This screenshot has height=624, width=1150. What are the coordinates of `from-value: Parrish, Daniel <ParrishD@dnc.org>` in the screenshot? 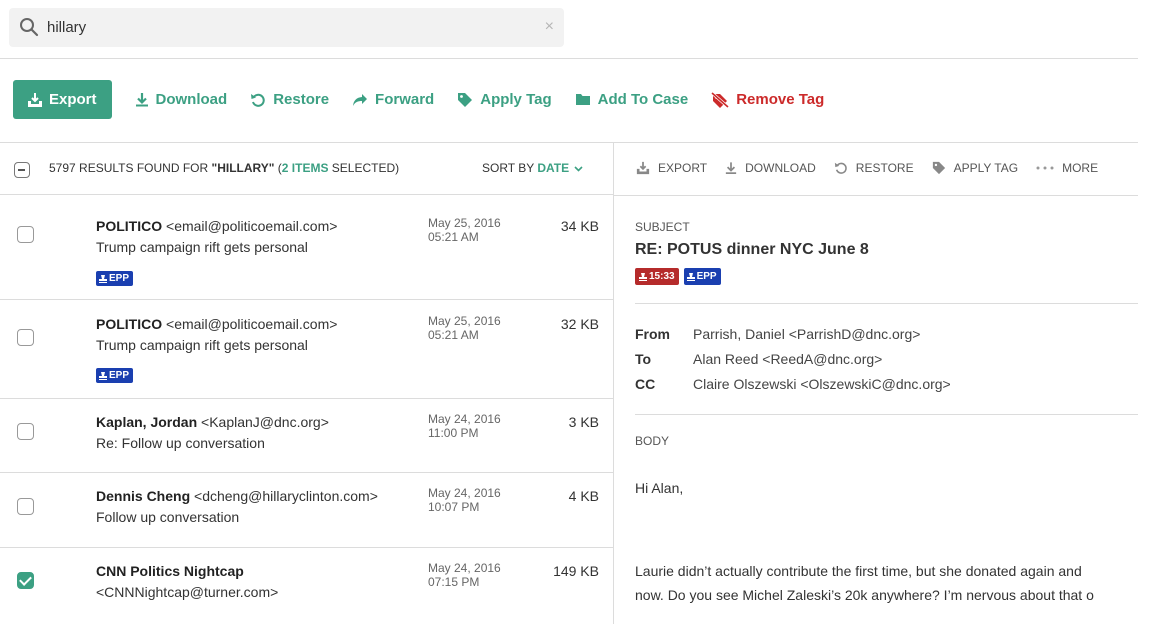 It's located at (807, 334).